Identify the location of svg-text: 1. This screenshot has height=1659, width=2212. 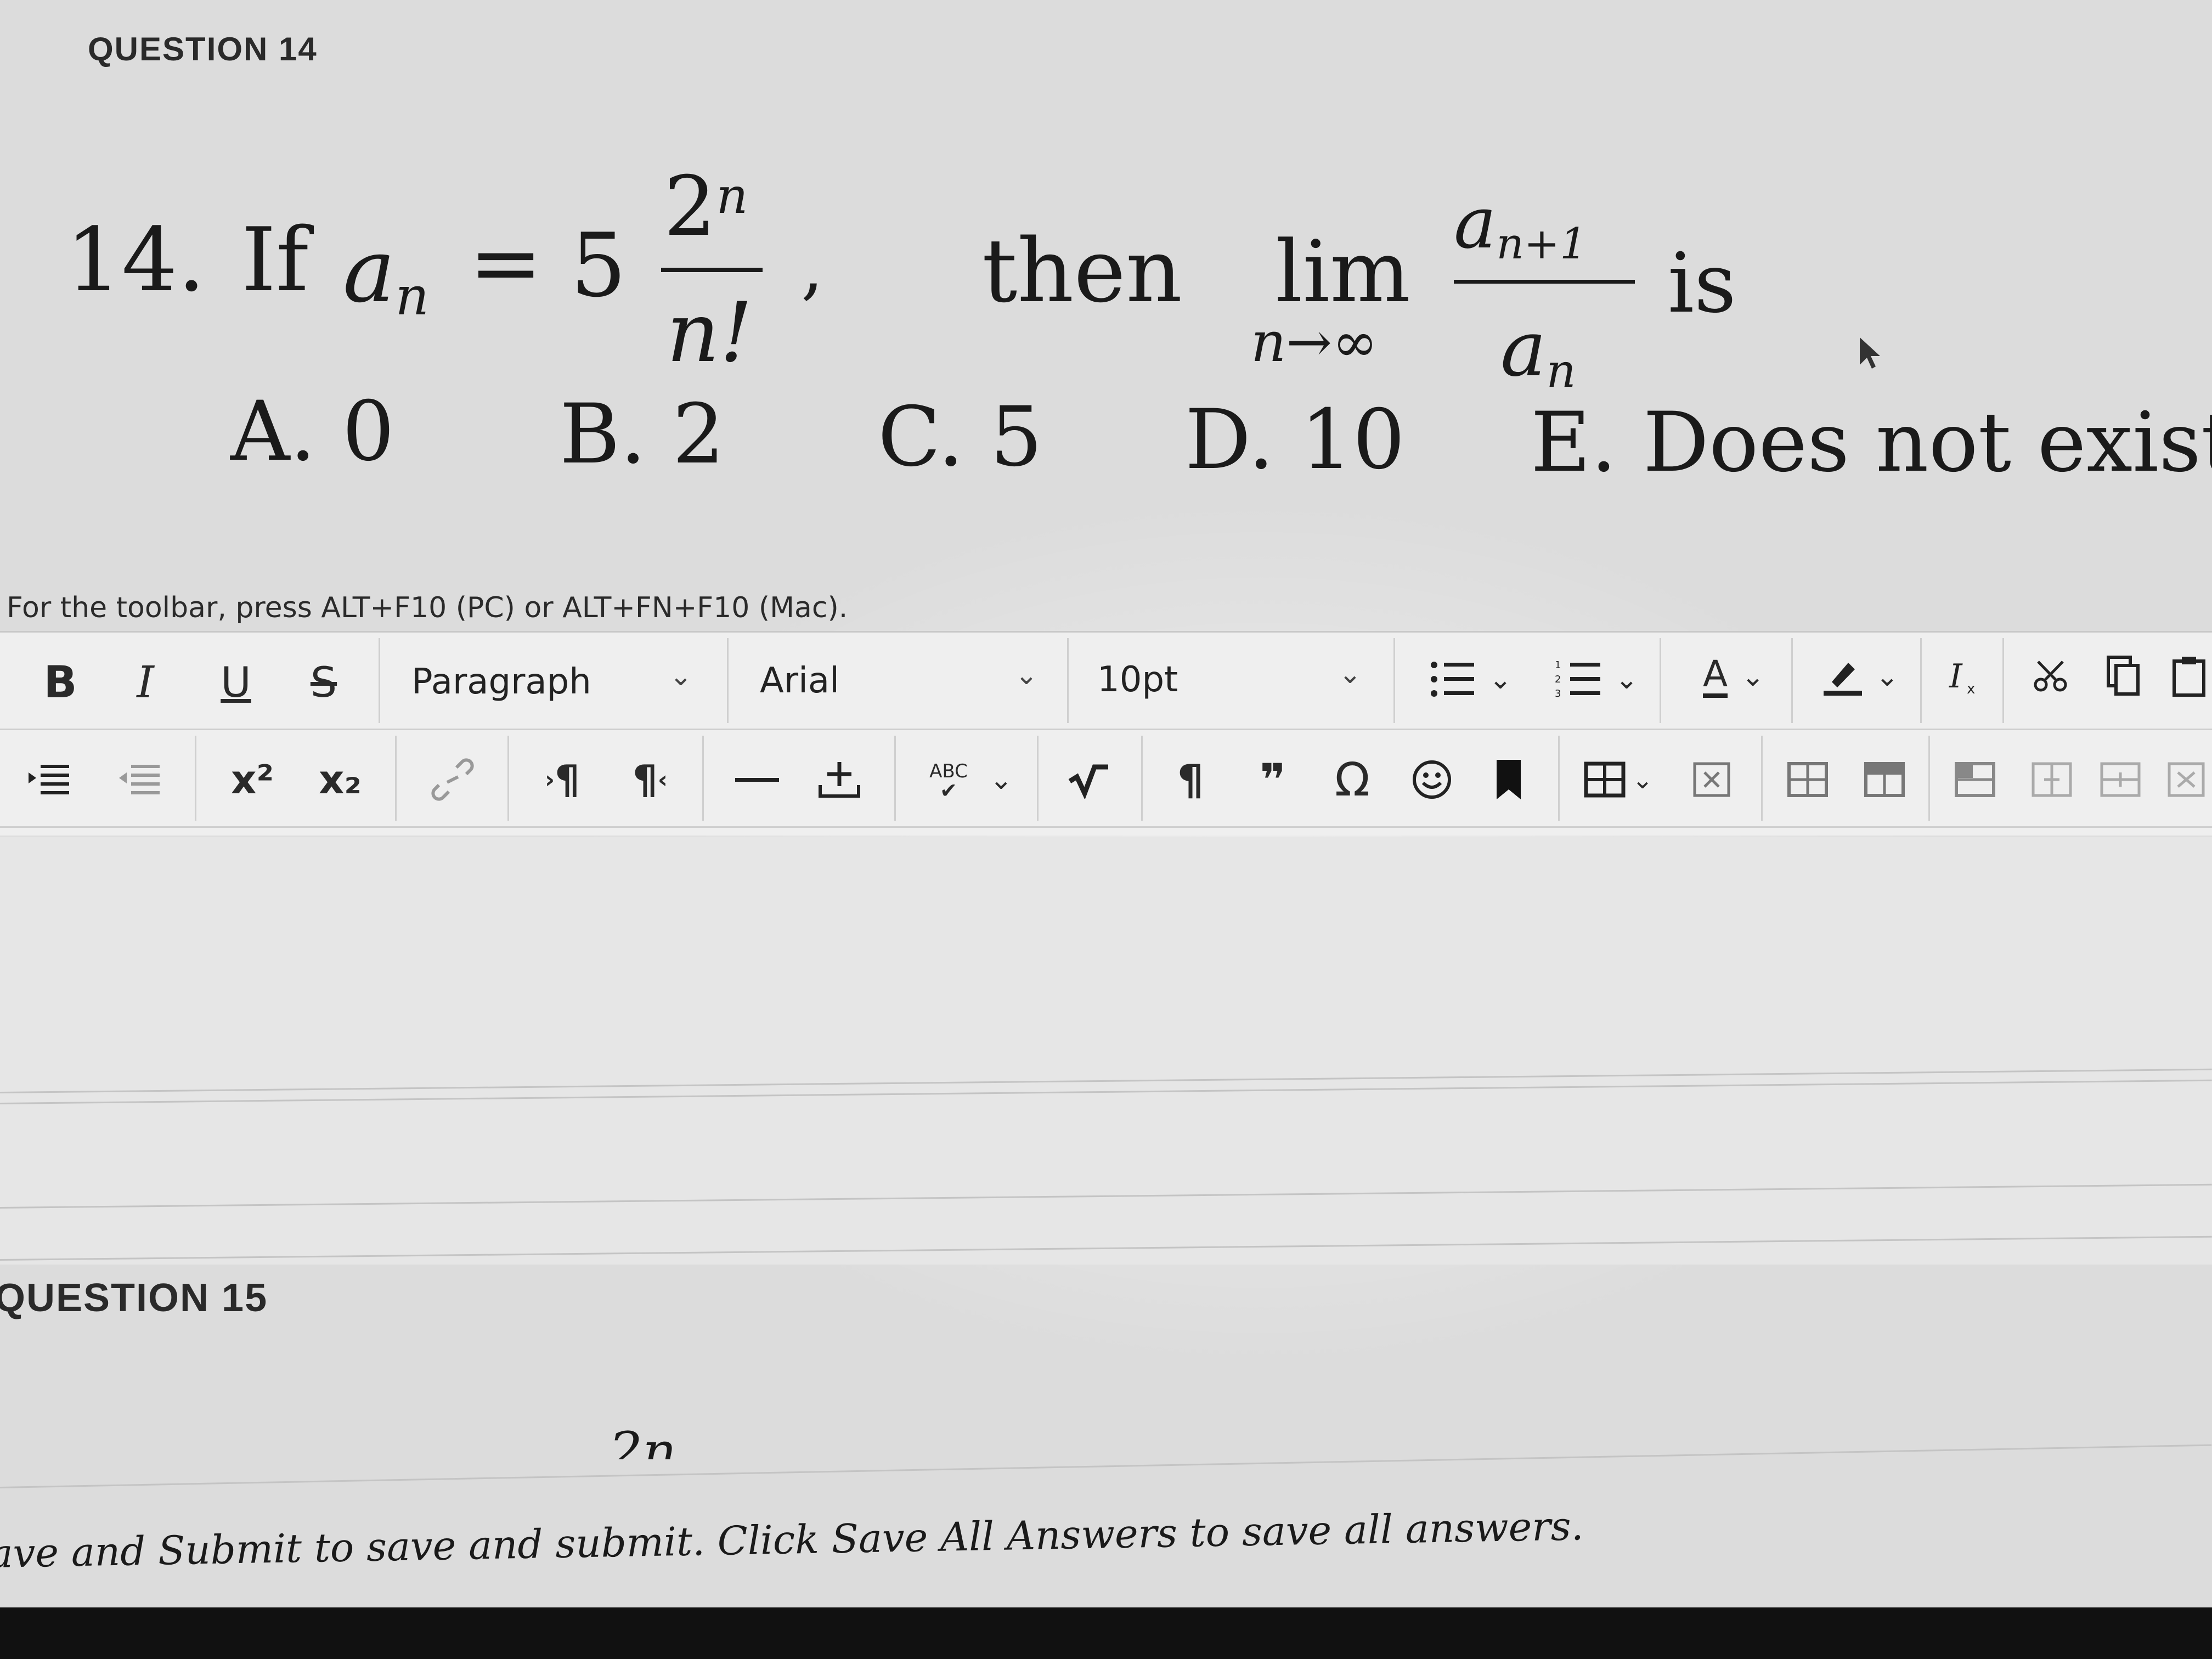
(1558, 665).